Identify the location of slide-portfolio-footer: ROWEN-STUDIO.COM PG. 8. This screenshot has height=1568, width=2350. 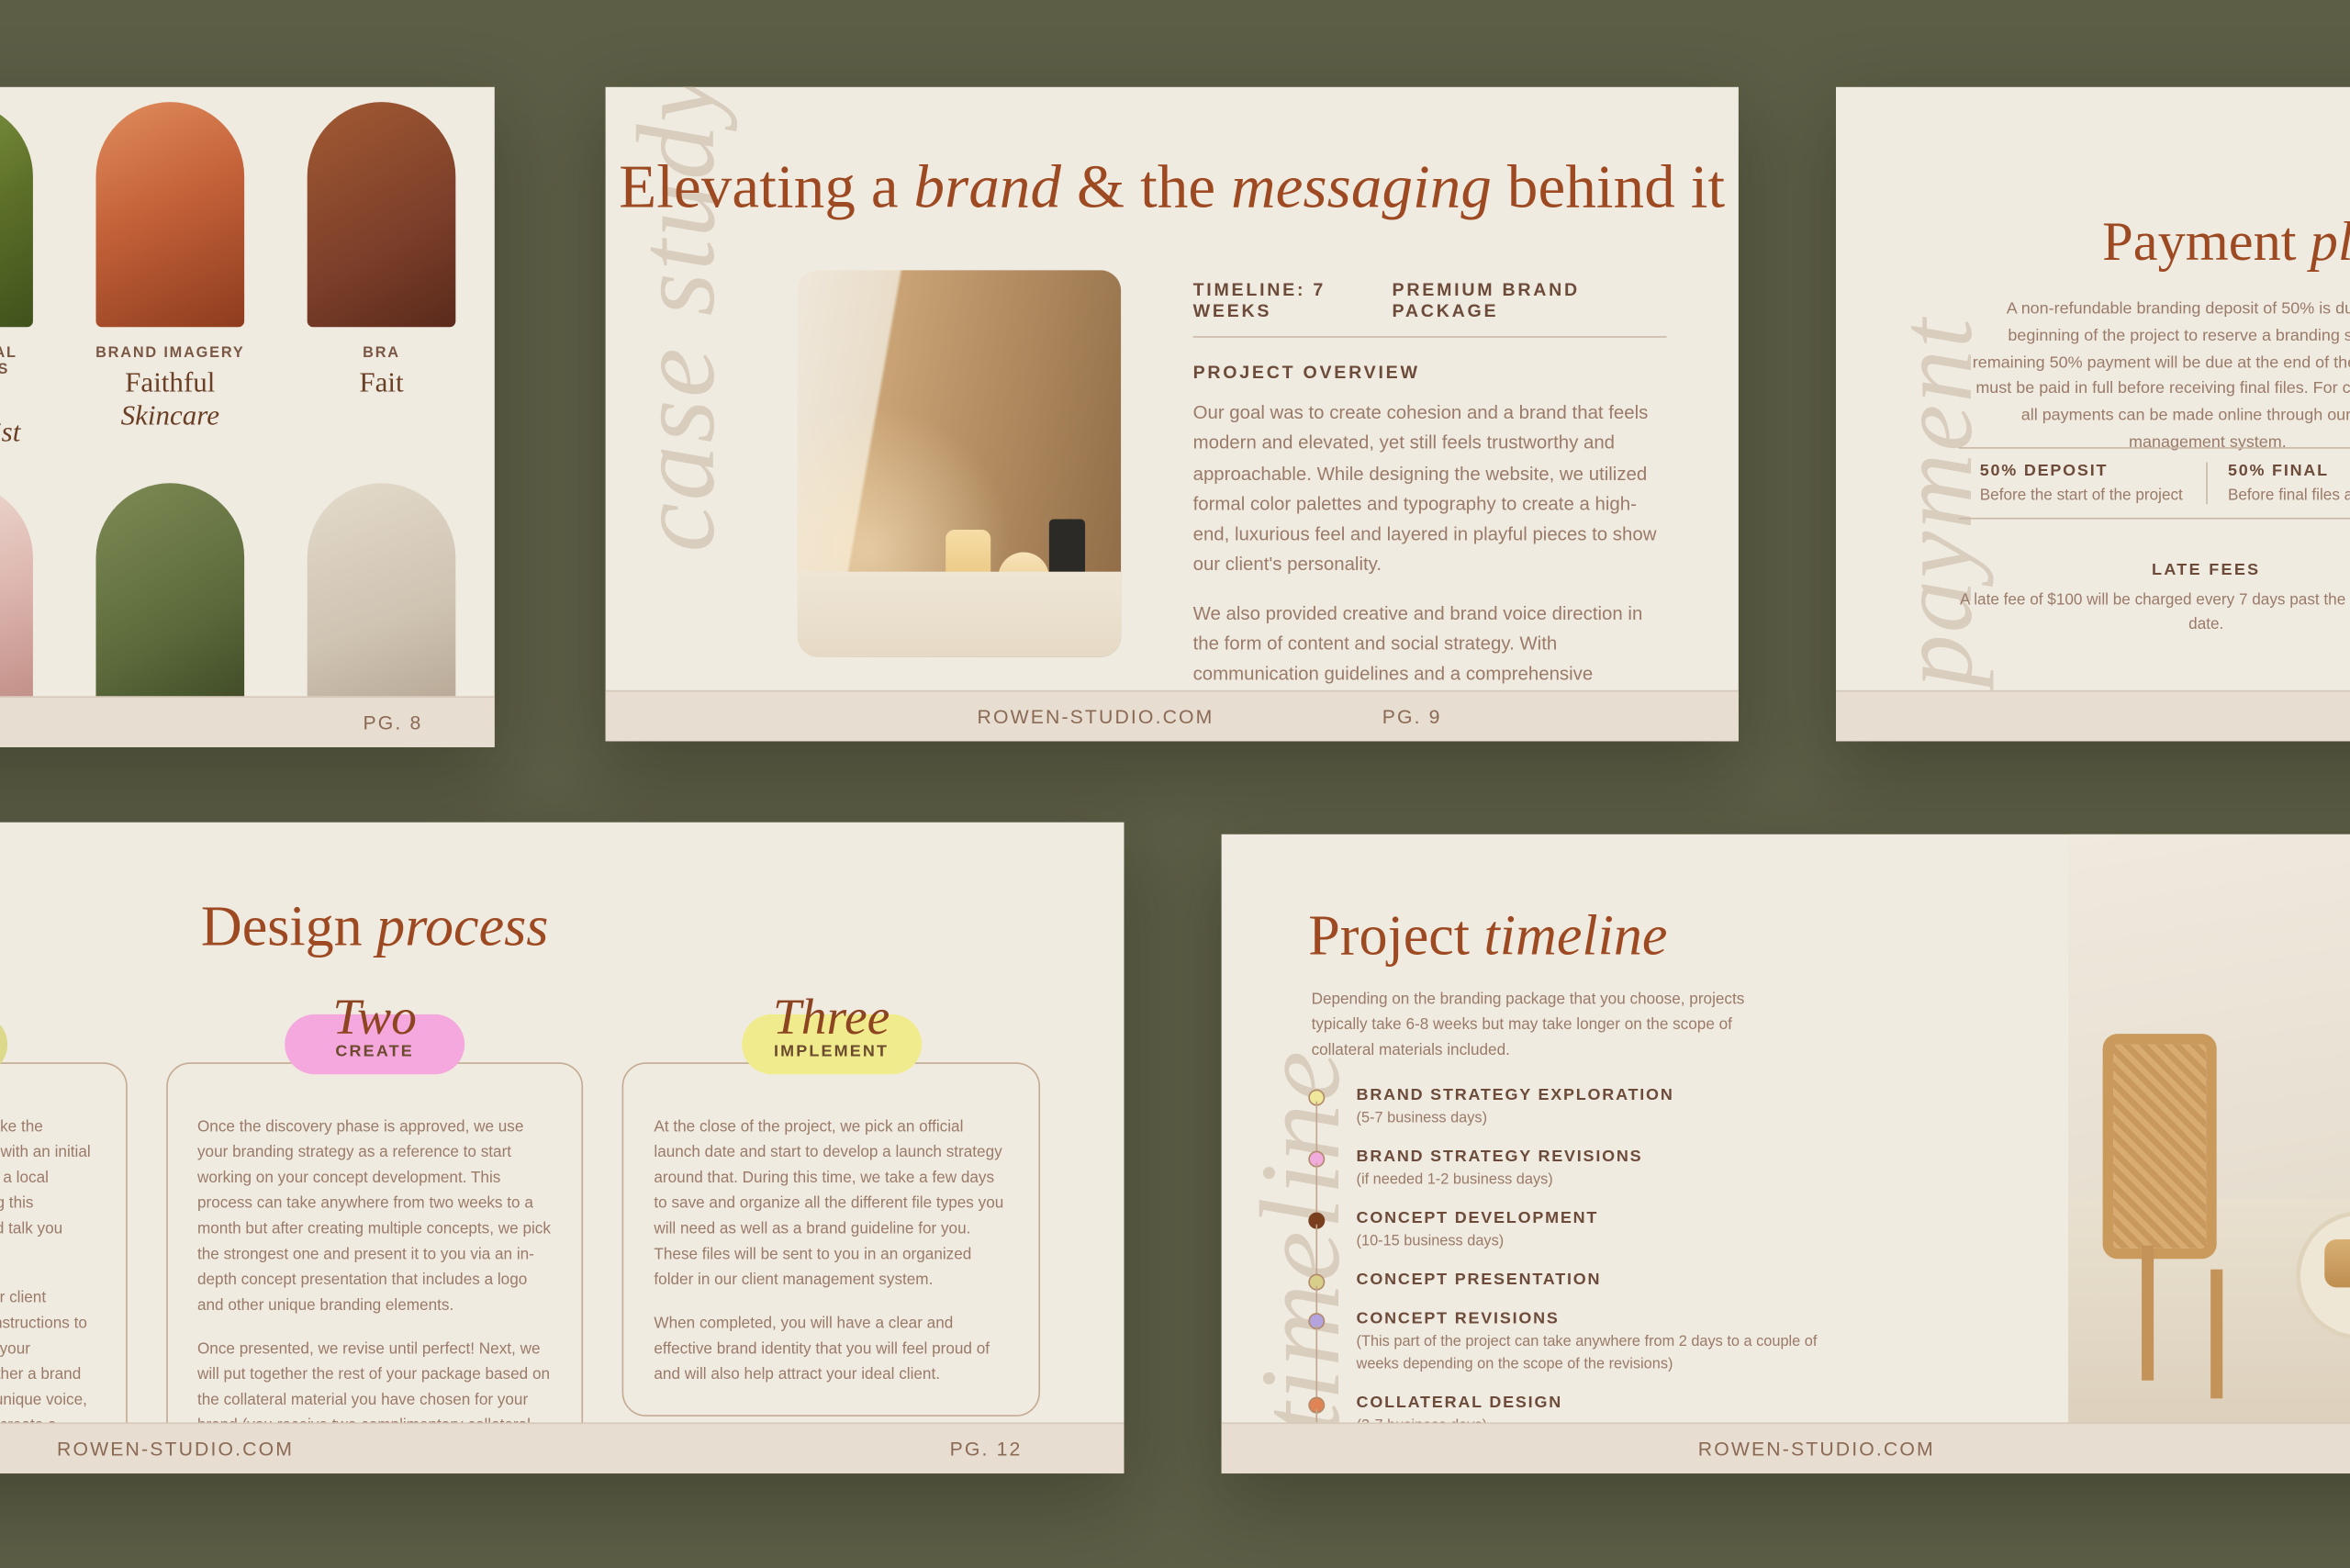
(247, 721).